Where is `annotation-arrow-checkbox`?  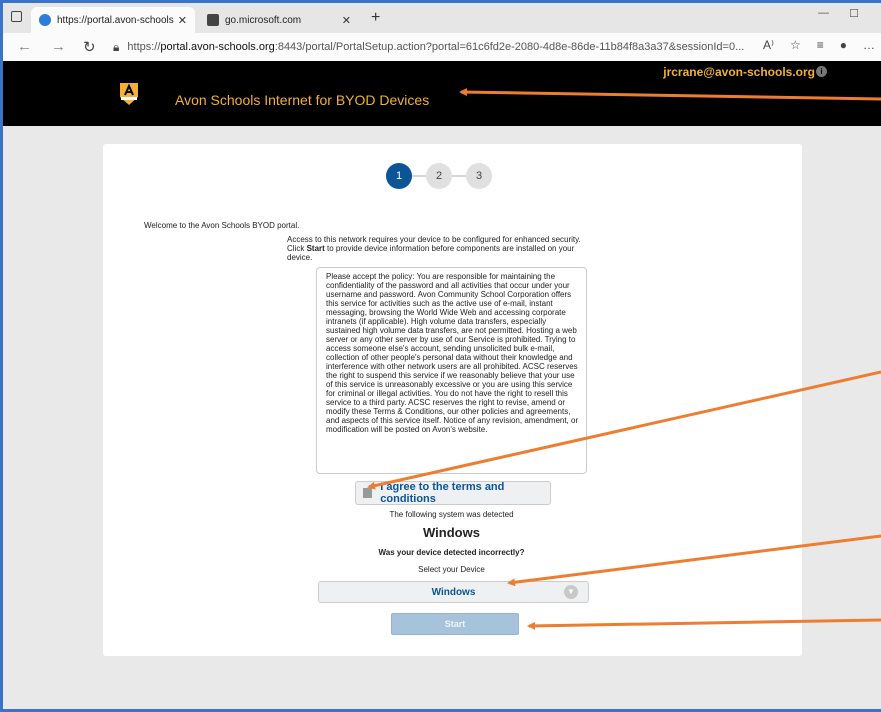 annotation-arrow-checkbox is located at coordinates (624, 430).